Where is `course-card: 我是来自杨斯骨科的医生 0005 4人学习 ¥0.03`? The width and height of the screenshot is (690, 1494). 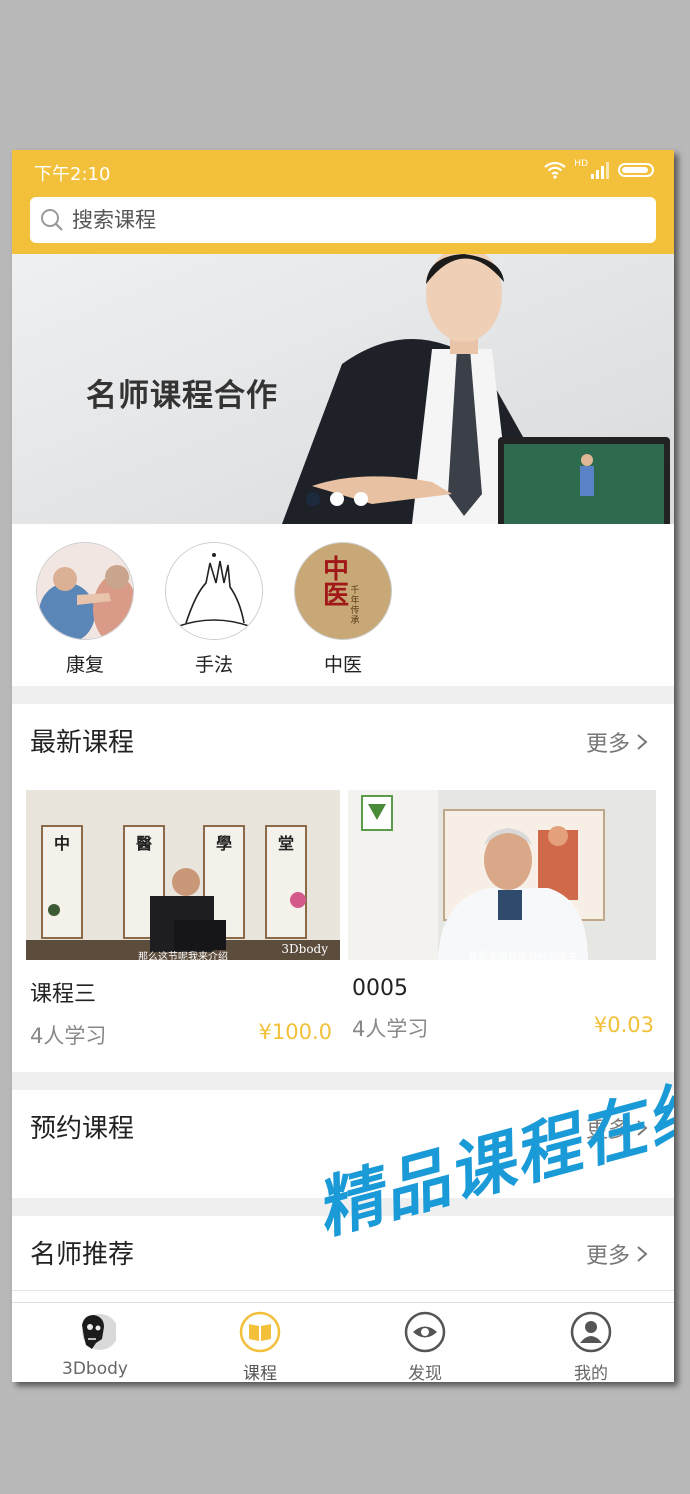
course-card: 我是来自杨斯骨科的医生 0005 4人学习 ¥0.03 is located at coordinates (505, 915).